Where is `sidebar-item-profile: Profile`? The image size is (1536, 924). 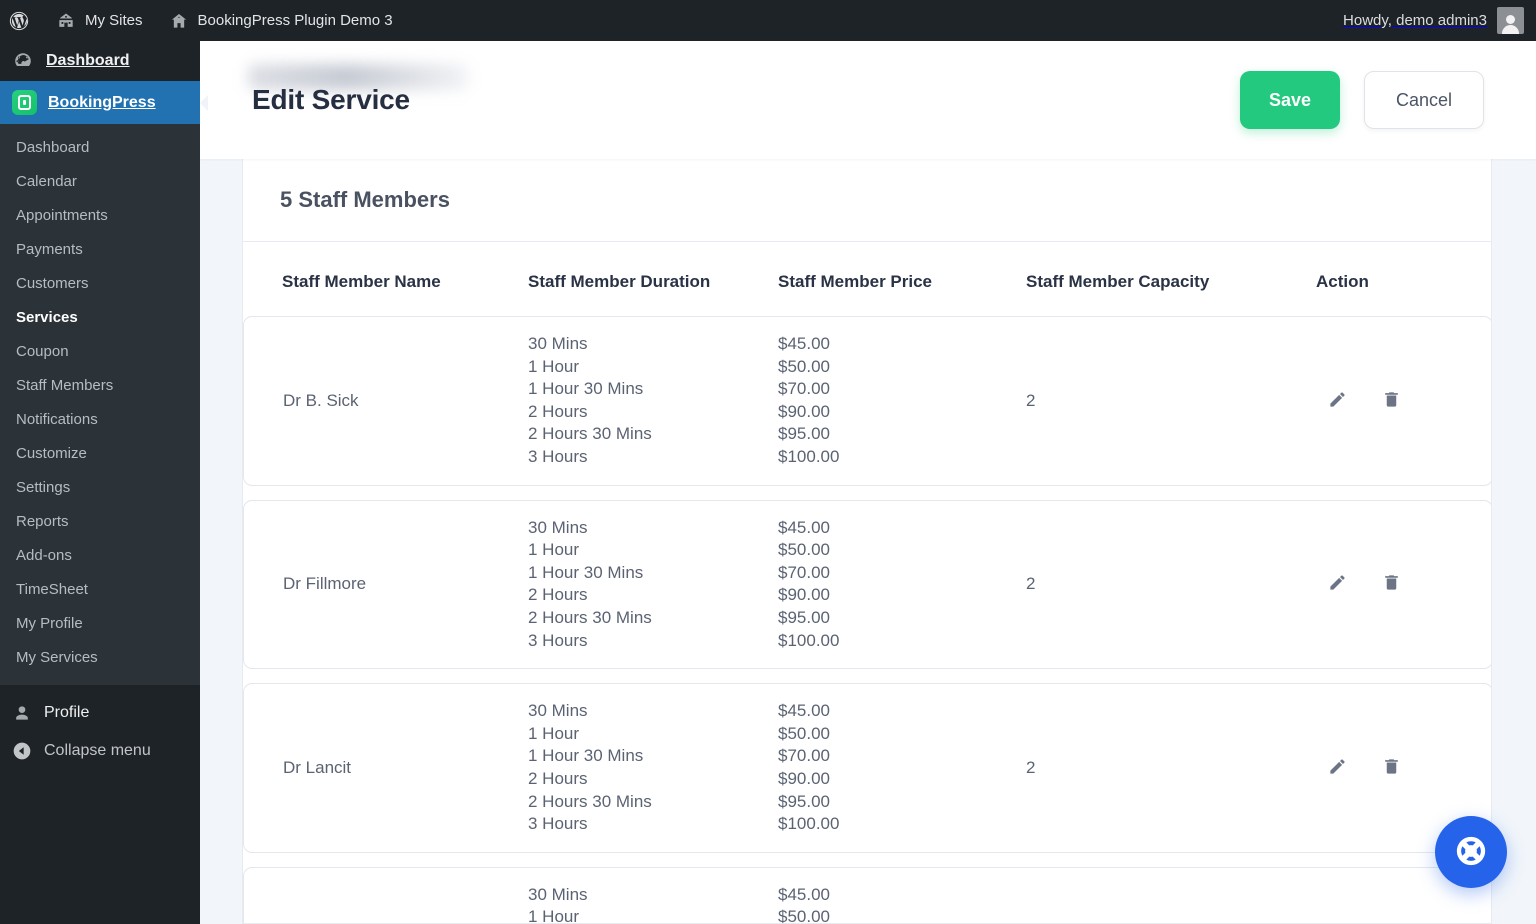
sidebar-item-profile: Profile is located at coordinates (100, 713).